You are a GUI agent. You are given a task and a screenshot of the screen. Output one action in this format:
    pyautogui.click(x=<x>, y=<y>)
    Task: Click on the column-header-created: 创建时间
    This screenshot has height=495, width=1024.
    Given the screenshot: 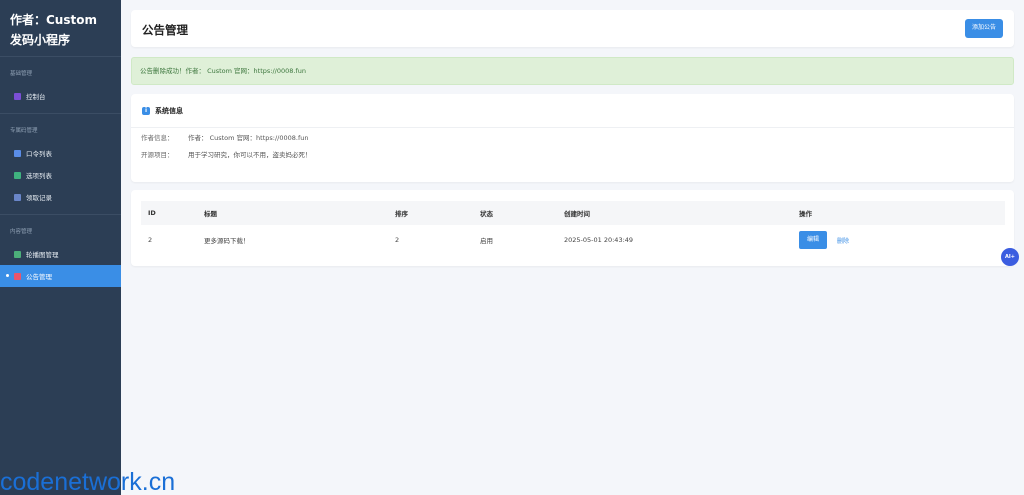 What is the action you would take?
    pyautogui.click(x=577, y=214)
    